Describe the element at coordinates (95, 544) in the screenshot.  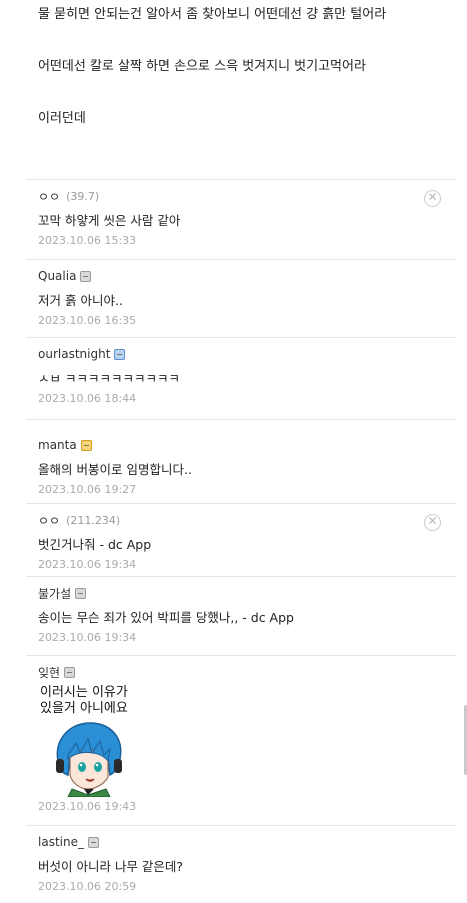
I see `comment-text: 벗긴거나줘 - dc App` at that location.